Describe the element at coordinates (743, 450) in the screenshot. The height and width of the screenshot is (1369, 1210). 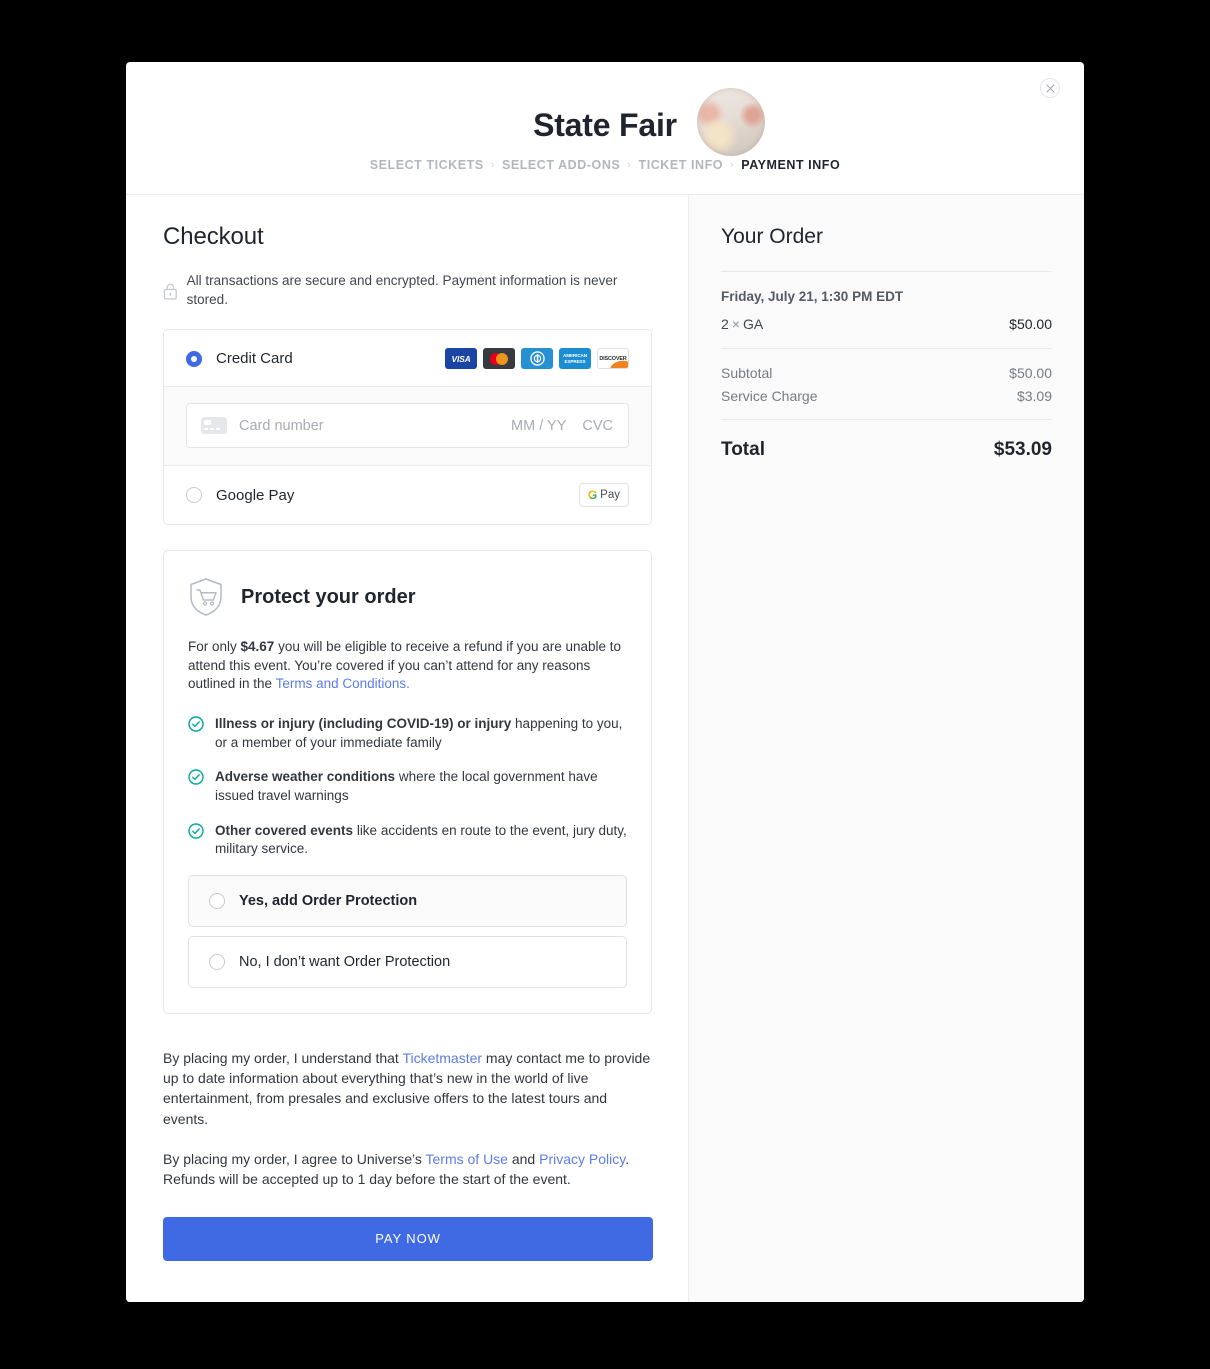
I see `total-label: Total` at that location.